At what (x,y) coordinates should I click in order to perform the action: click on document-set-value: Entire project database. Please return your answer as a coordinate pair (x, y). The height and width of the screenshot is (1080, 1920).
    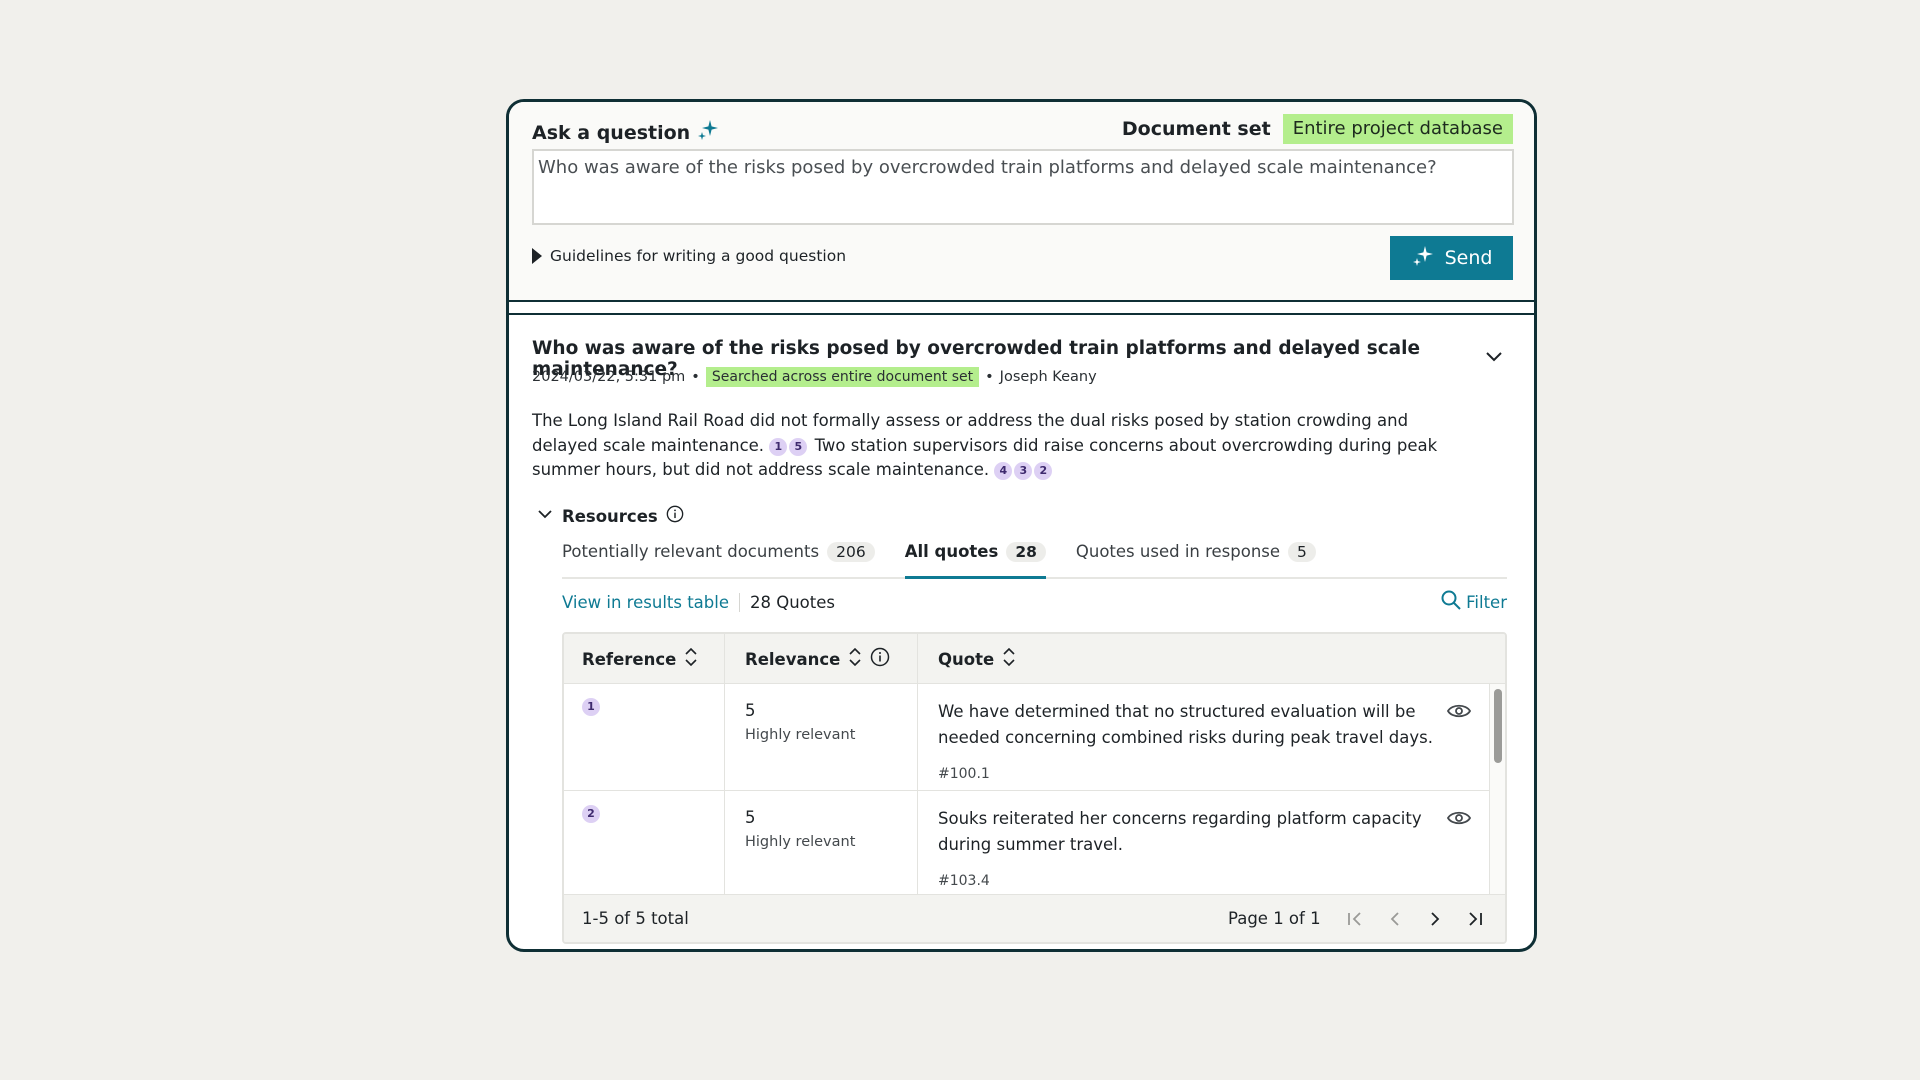
    Looking at the image, I should click on (1397, 129).